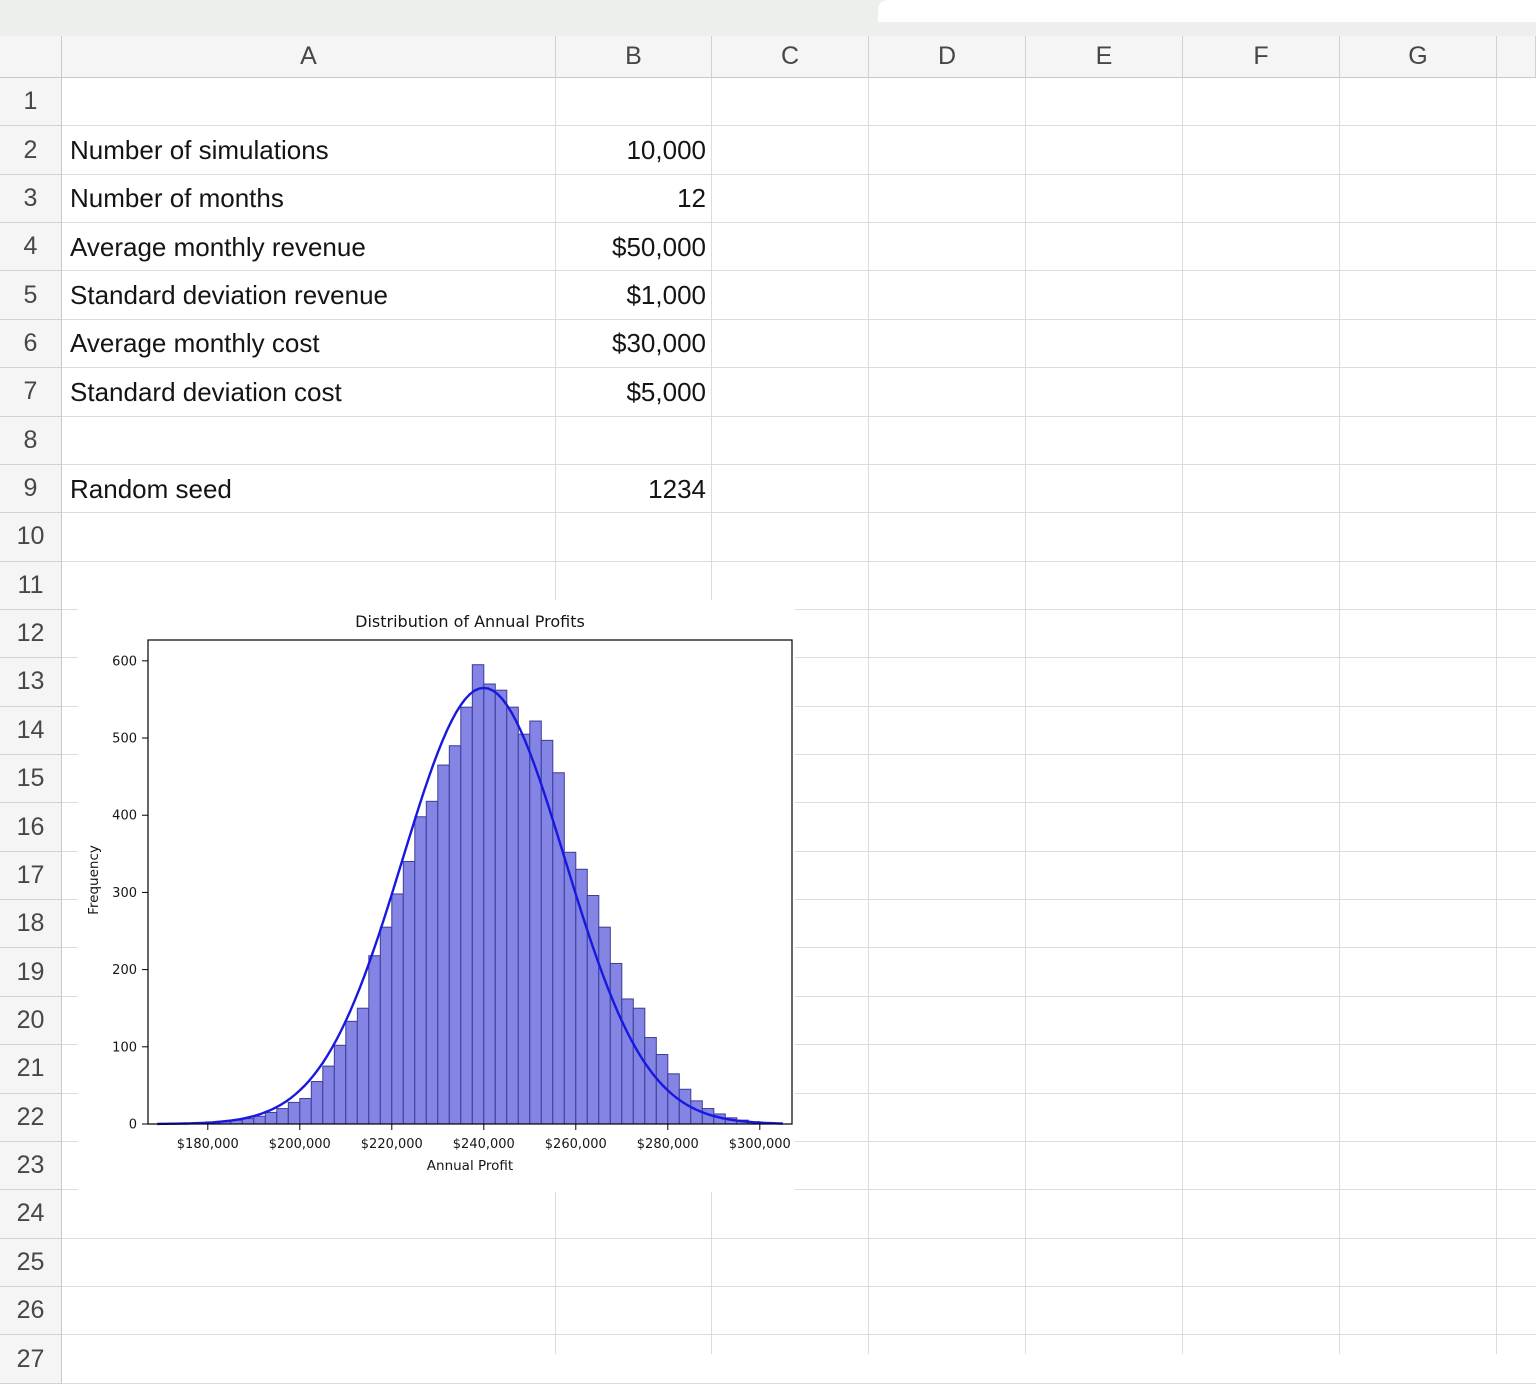 The width and height of the screenshot is (1536, 1384). I want to click on x-tick-label: $240,000, so click(484, 1144).